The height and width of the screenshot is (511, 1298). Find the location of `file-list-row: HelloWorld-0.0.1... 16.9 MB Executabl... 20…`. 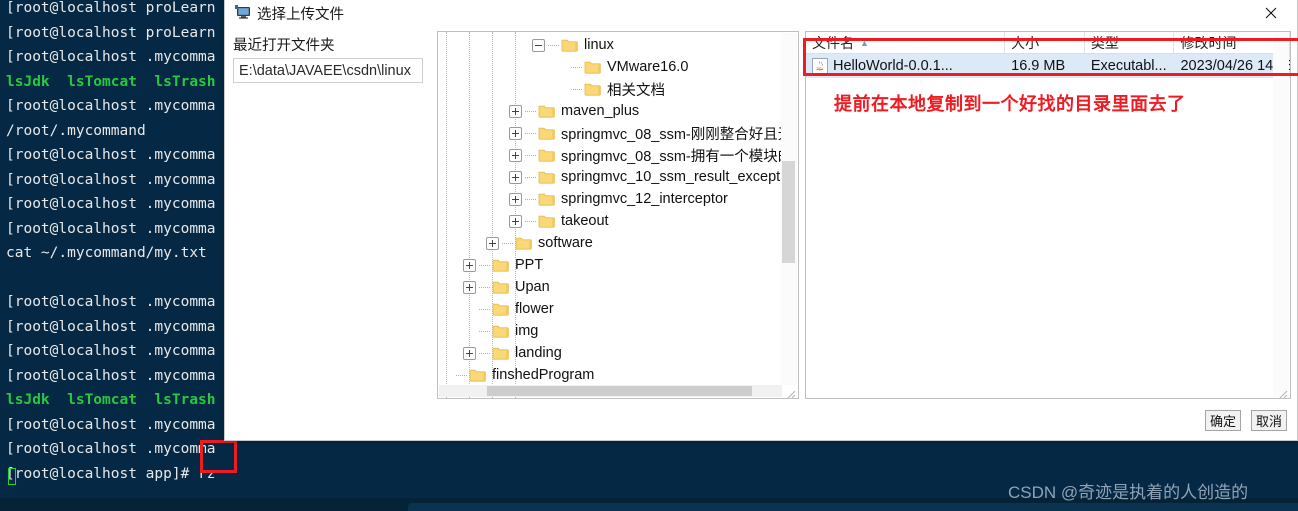

file-list-row: HelloWorld-0.0.1... 16.9 MB Executabl... 20… is located at coordinates (1048, 66).